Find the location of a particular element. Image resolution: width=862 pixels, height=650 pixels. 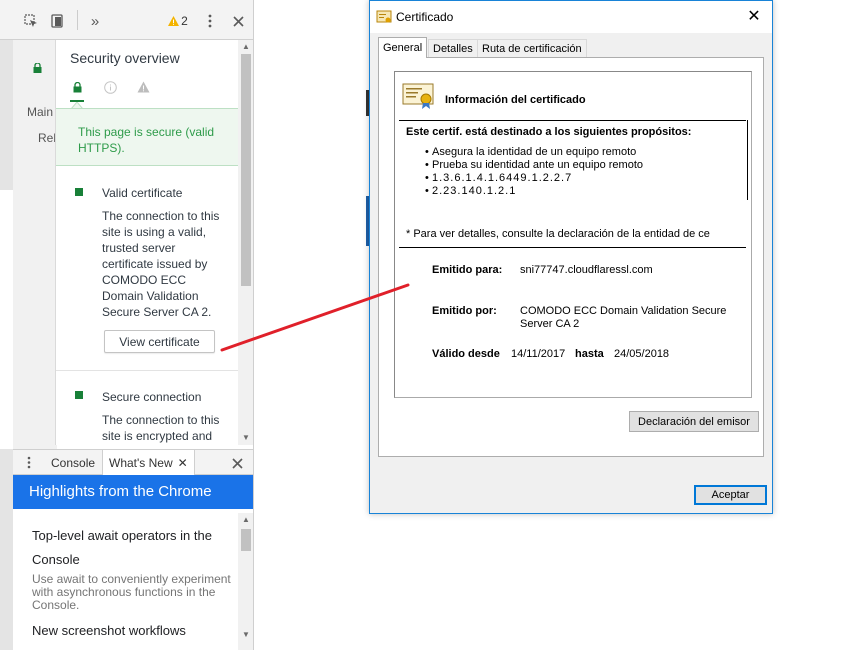

certificate-app-icon is located at coordinates (384, 17).